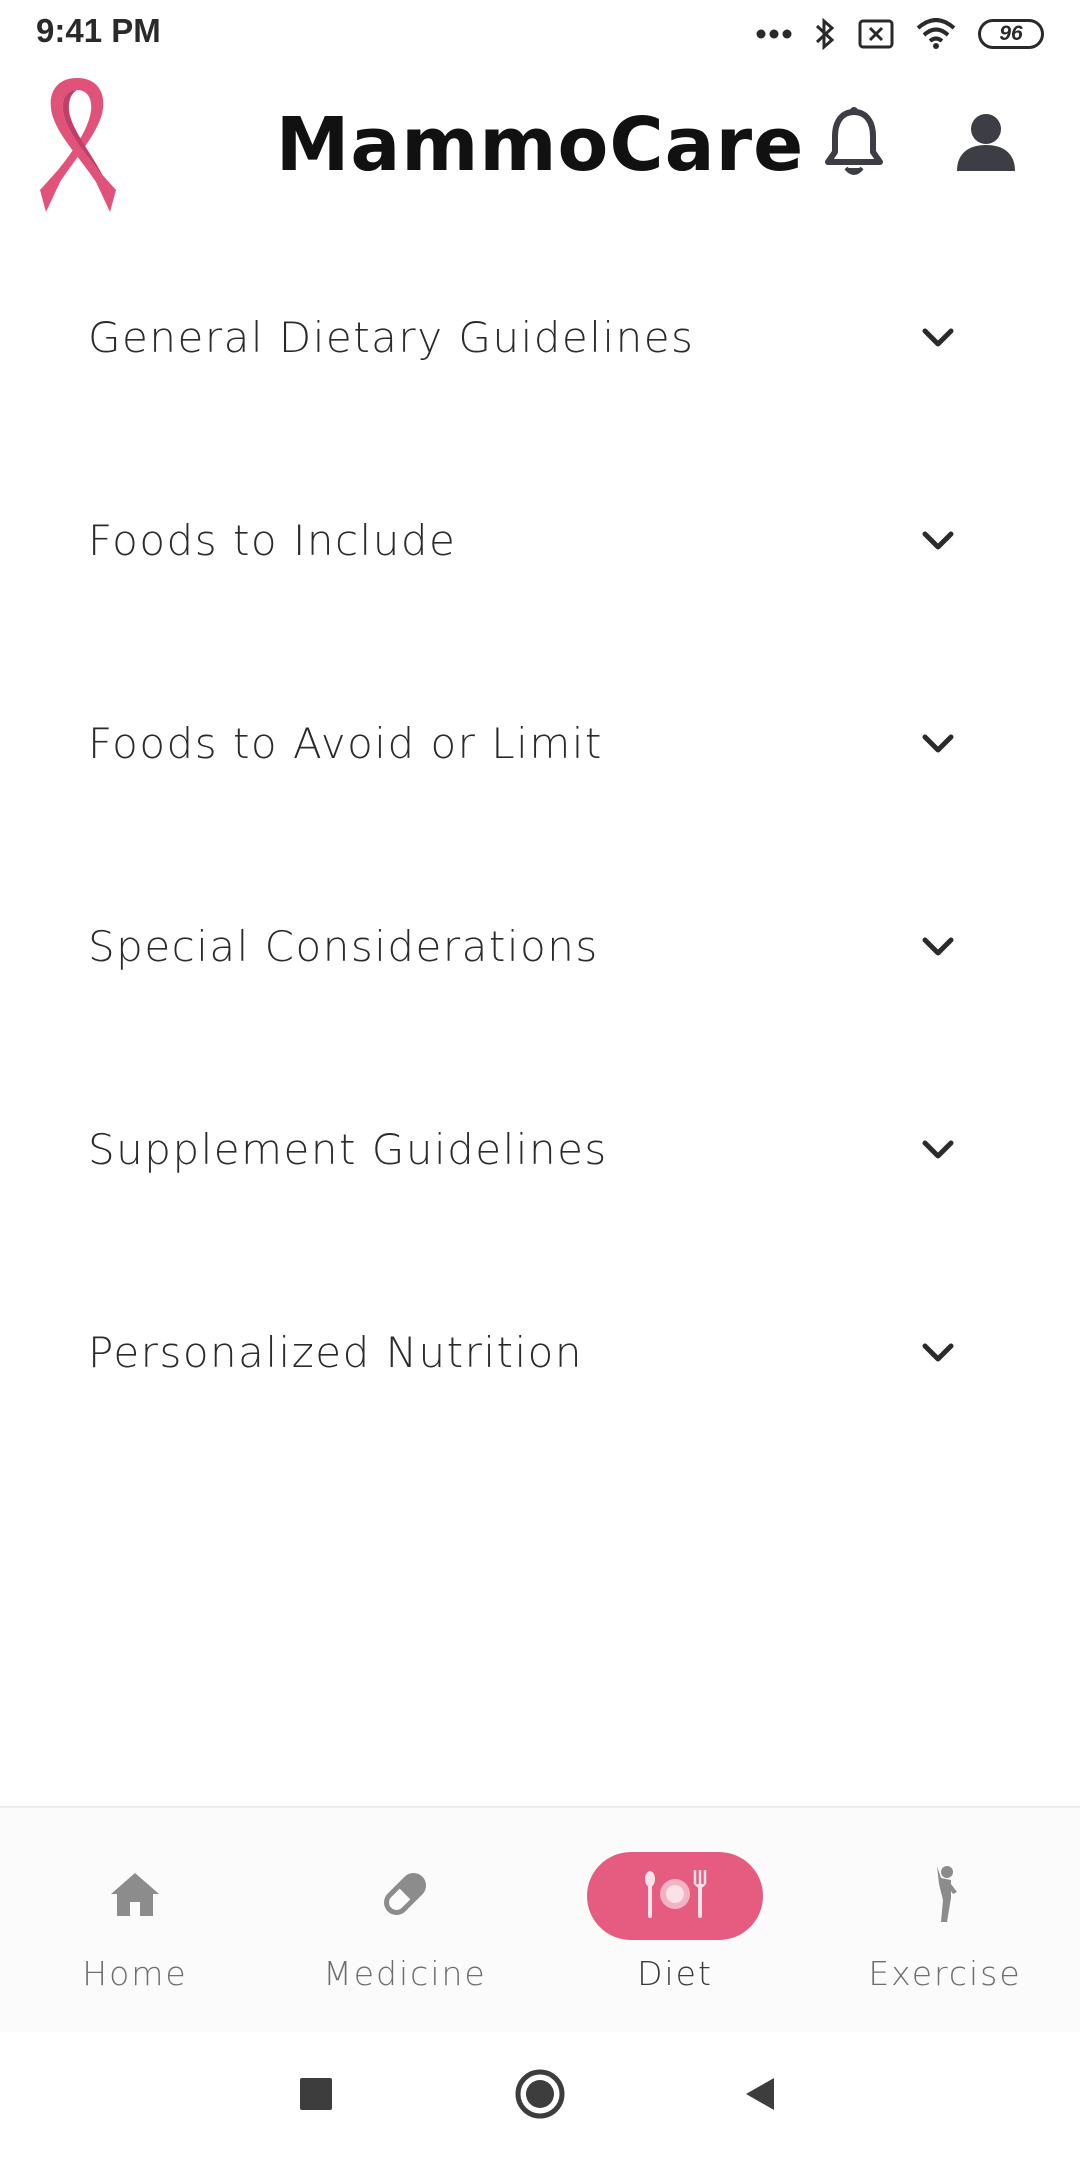  I want to click on battery-level: 96, so click(1011, 33).